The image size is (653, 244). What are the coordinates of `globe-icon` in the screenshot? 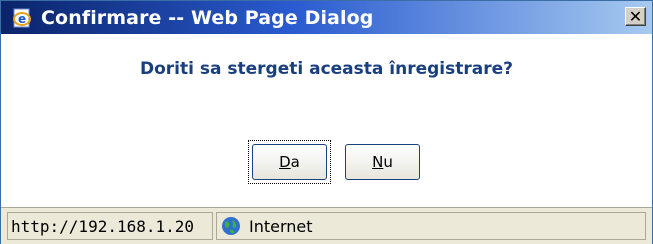 It's located at (231, 226).